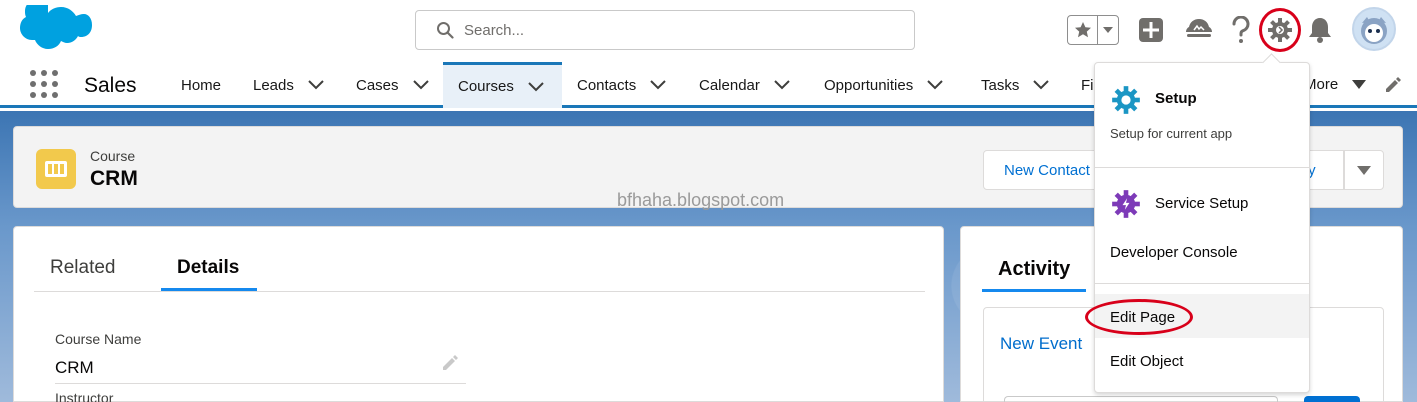 Image resolution: width=1417 pixels, height=402 pixels. Describe the element at coordinates (1000, 85) in the screenshot. I see `nav-item-label: Tasks` at that location.